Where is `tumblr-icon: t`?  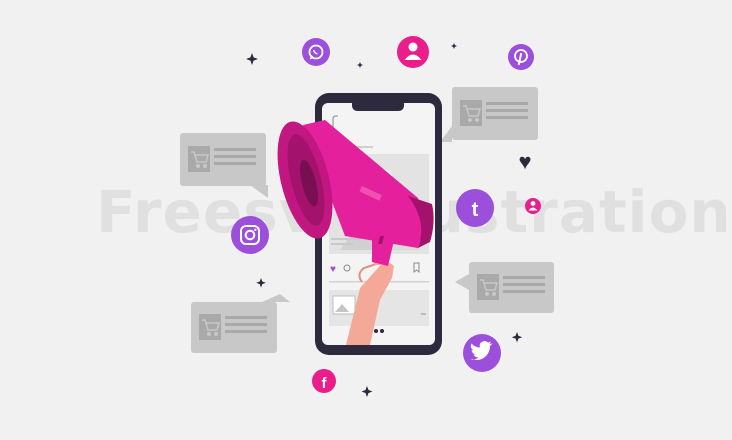
tumblr-icon: t is located at coordinates (475, 208).